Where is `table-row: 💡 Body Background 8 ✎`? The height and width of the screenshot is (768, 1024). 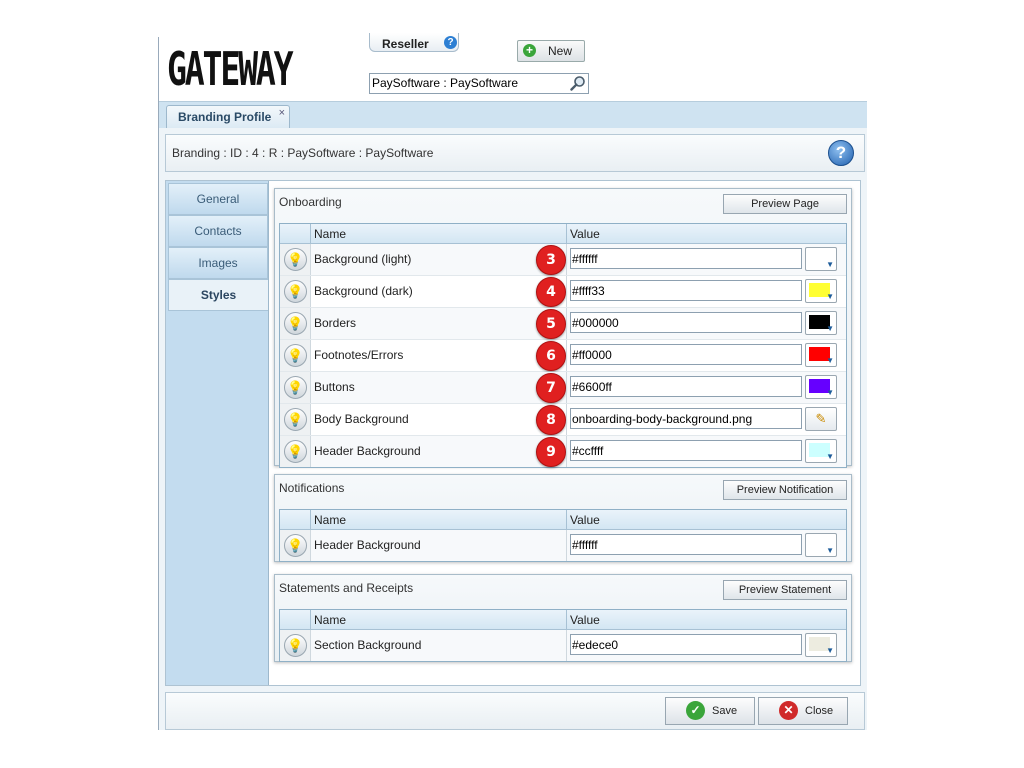
table-row: 💡 Body Background 8 ✎ is located at coordinates (563, 420).